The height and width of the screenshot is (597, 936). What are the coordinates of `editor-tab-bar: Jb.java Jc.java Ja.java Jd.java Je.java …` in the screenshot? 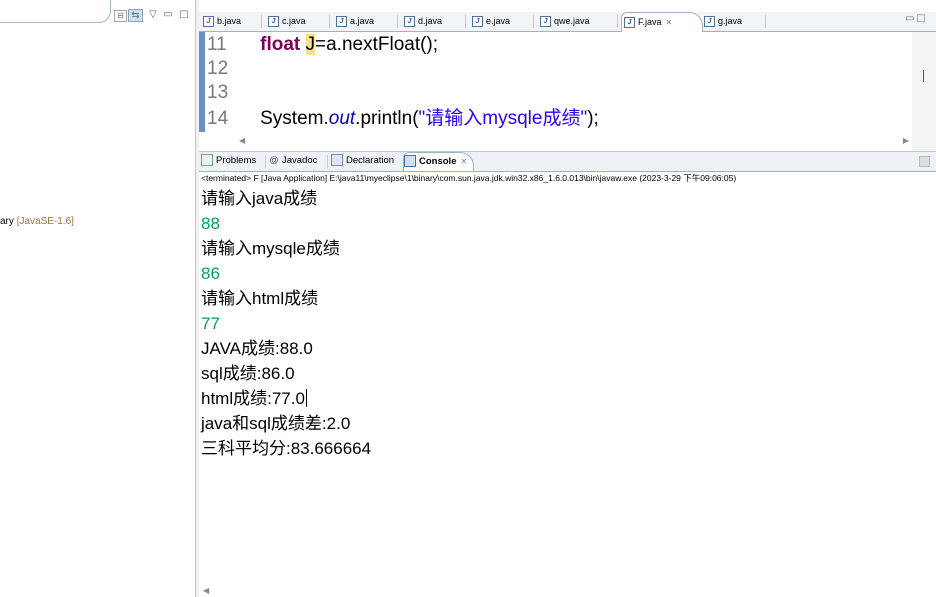 It's located at (567, 22).